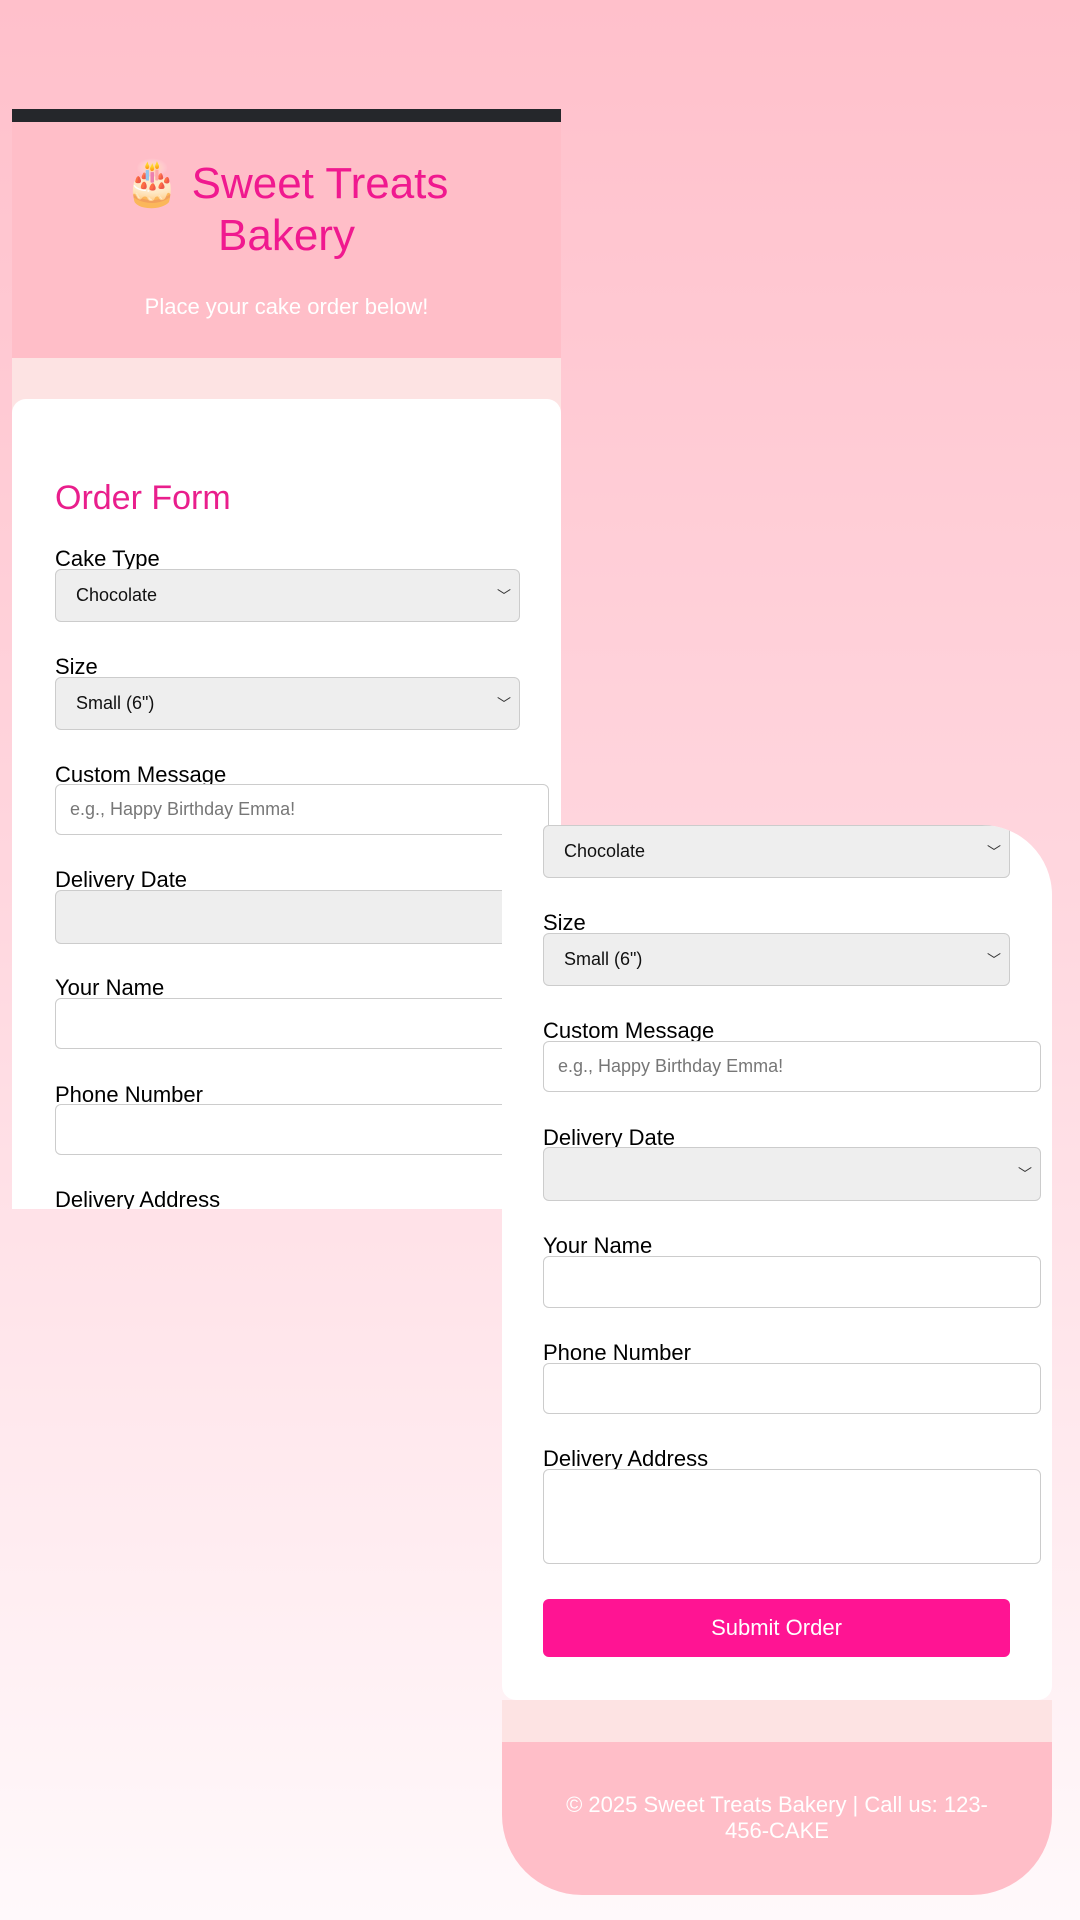  I want to click on main-background, so click(777, 1721).